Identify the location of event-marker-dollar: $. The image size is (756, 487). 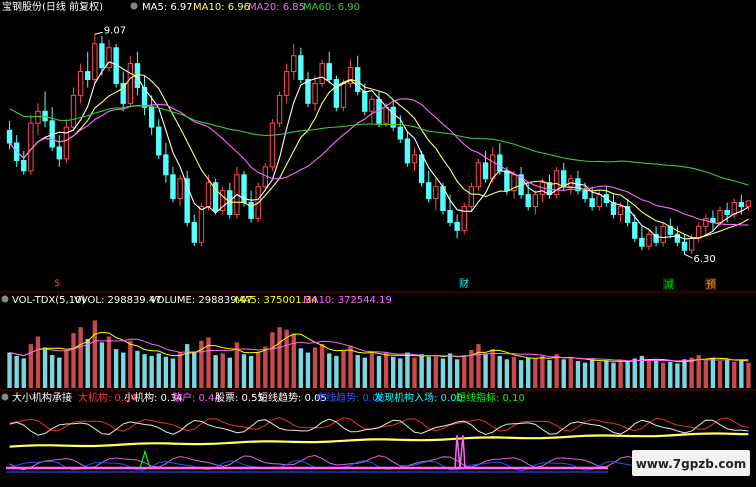
(57, 283).